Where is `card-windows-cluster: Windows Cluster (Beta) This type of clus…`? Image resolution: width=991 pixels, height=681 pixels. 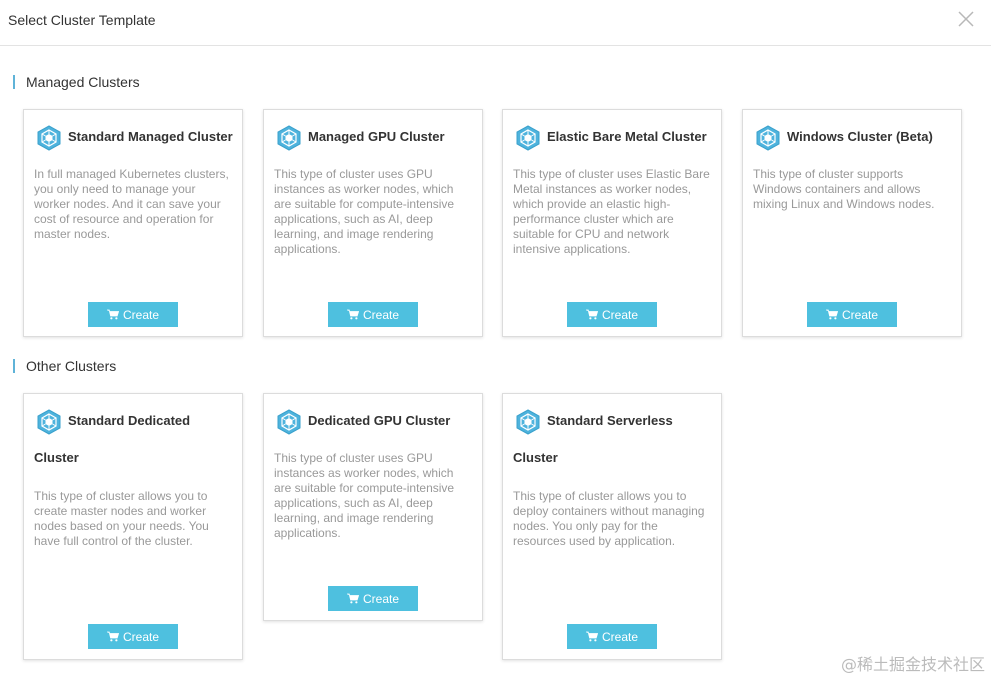 card-windows-cluster: Windows Cluster (Beta) This type of clus… is located at coordinates (852, 223).